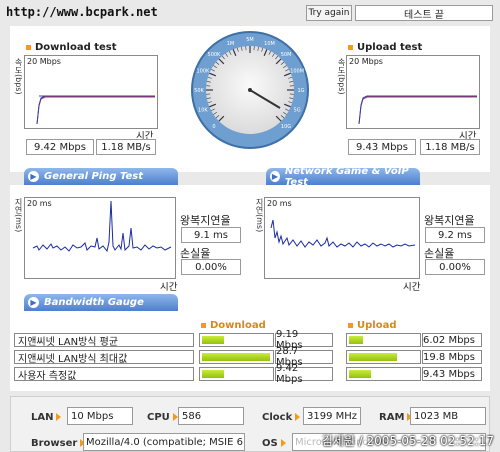 The height and width of the screenshot is (452, 500). I want to click on gauge-tick-label: 100M, so click(297, 71).